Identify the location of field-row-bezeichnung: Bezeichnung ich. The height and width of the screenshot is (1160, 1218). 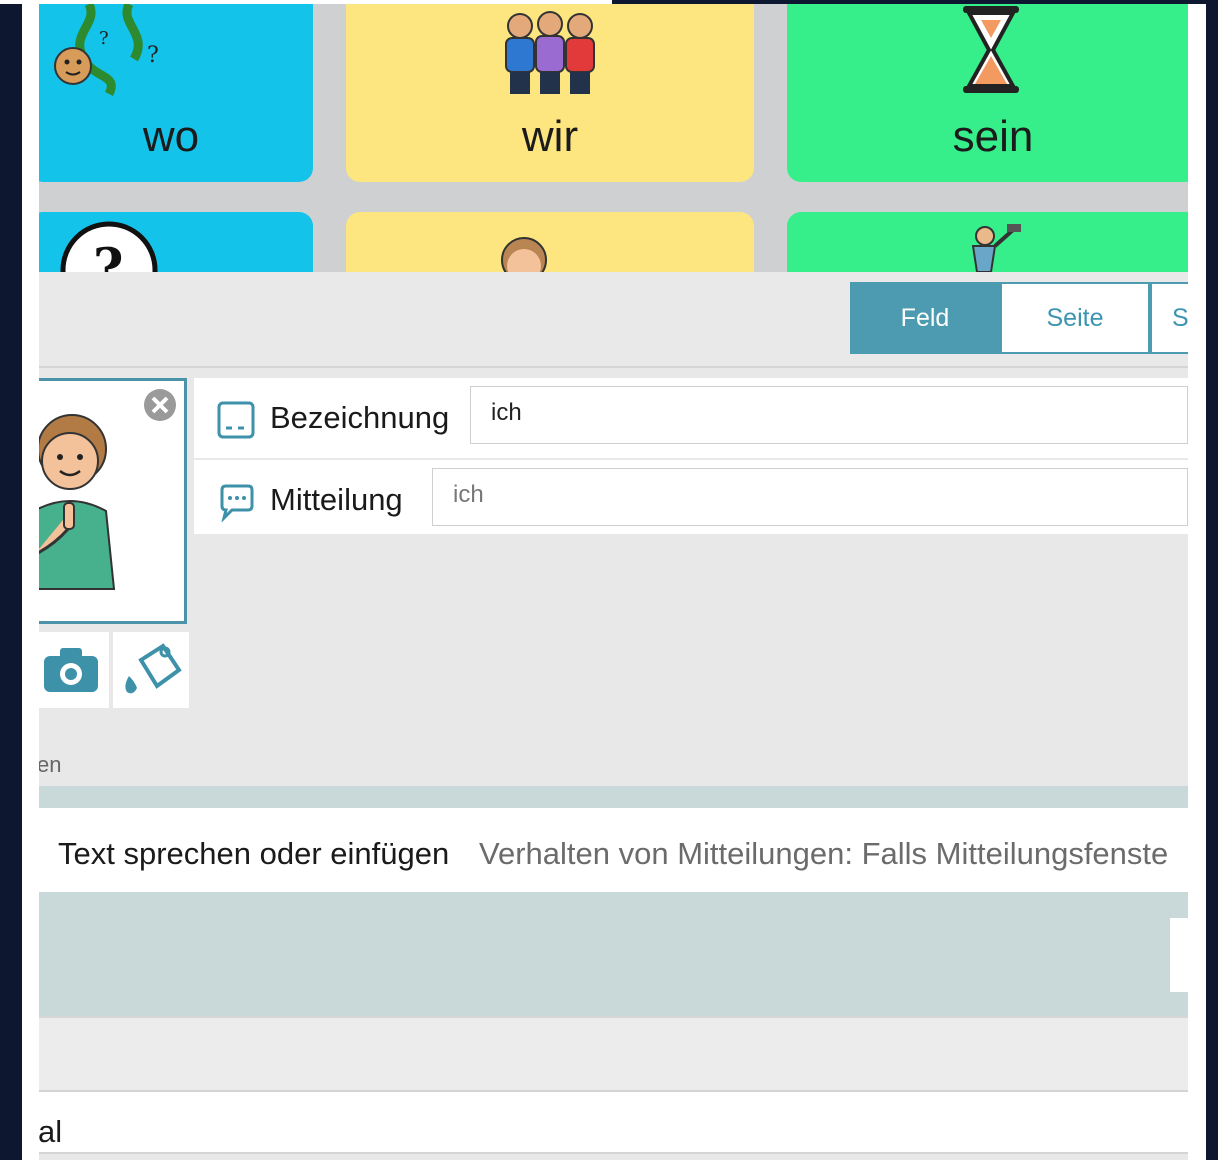
(691, 418).